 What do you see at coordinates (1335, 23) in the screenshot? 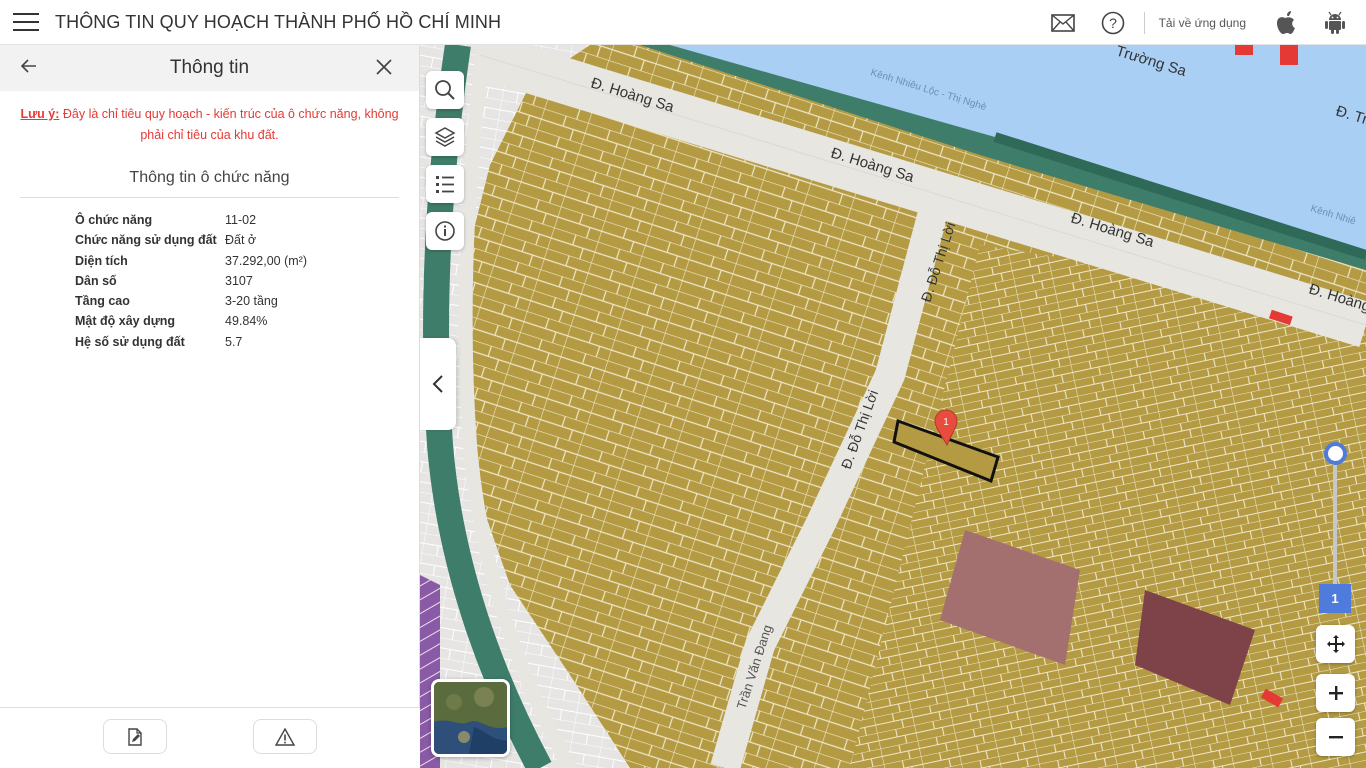
I see `android-icon` at bounding box center [1335, 23].